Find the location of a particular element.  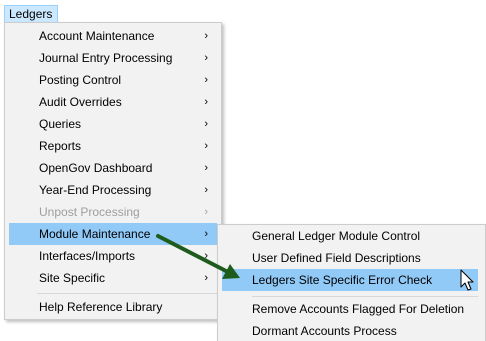

menu-item-year-end-processing: Year-End Processing › is located at coordinates (113, 190).